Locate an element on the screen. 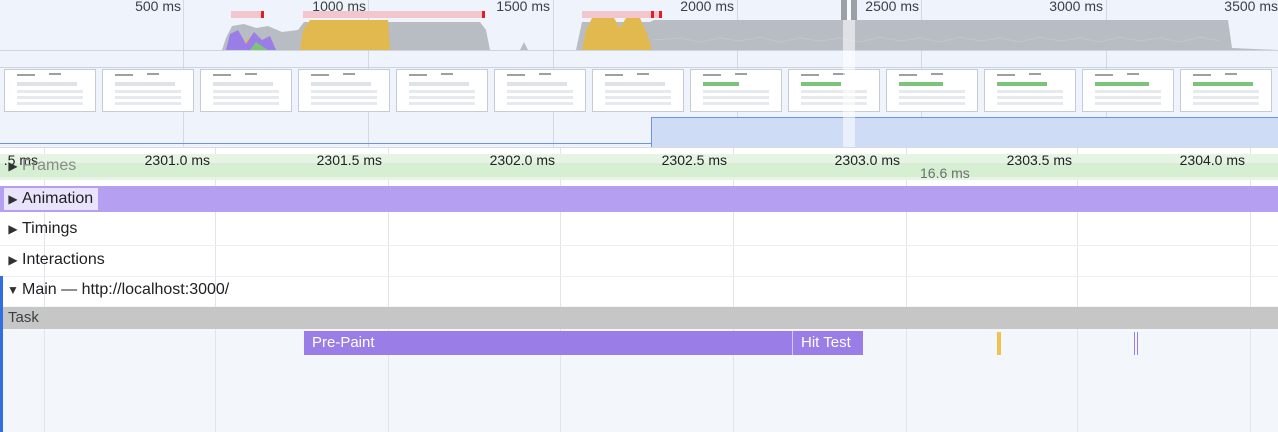 This screenshot has height=432, width=1278. main-track-label: Main — http://localhost:3000/ is located at coordinates (126, 289).